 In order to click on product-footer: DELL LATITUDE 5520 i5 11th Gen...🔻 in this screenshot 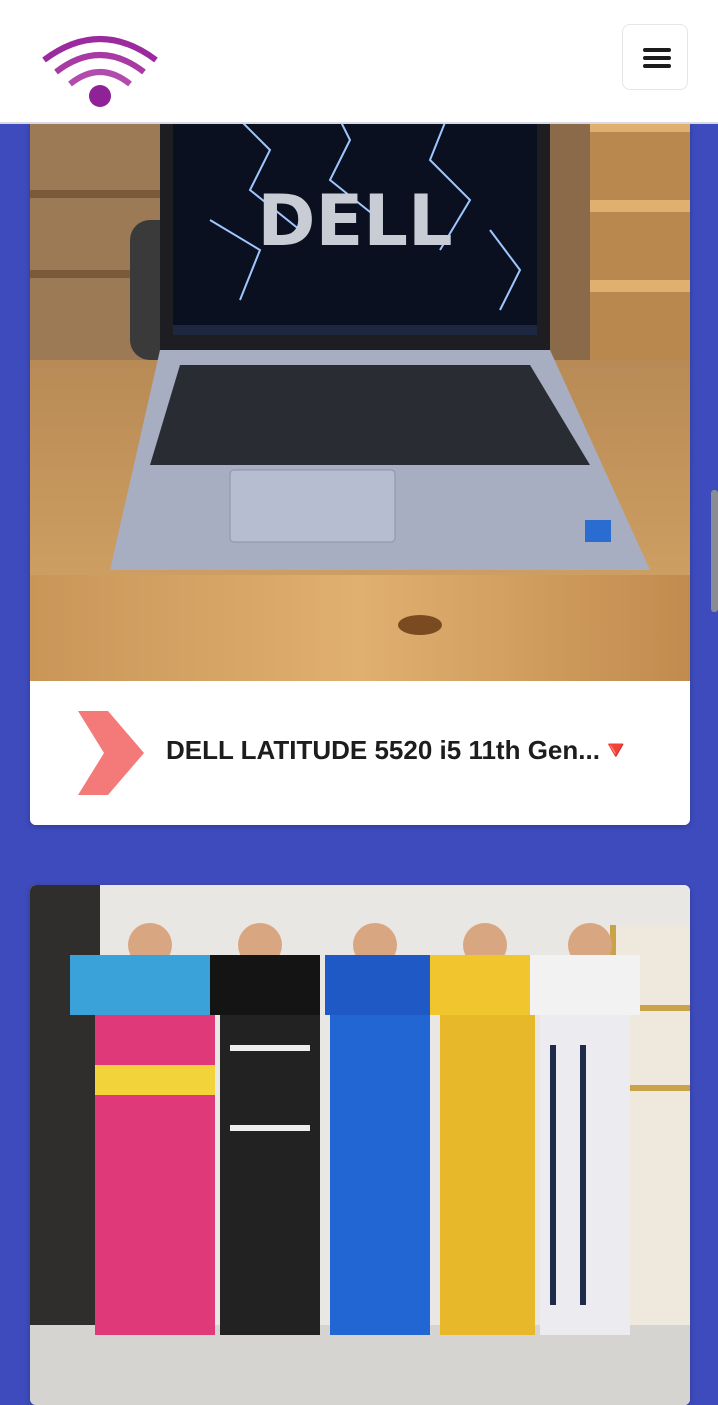, I will do `click(360, 753)`.